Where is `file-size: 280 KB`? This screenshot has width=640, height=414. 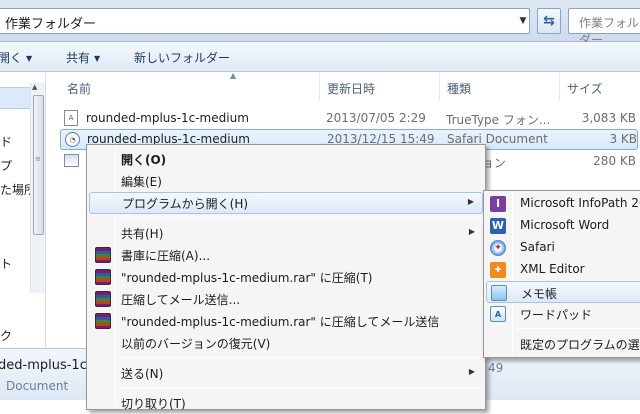 file-size: 280 KB is located at coordinates (614, 161).